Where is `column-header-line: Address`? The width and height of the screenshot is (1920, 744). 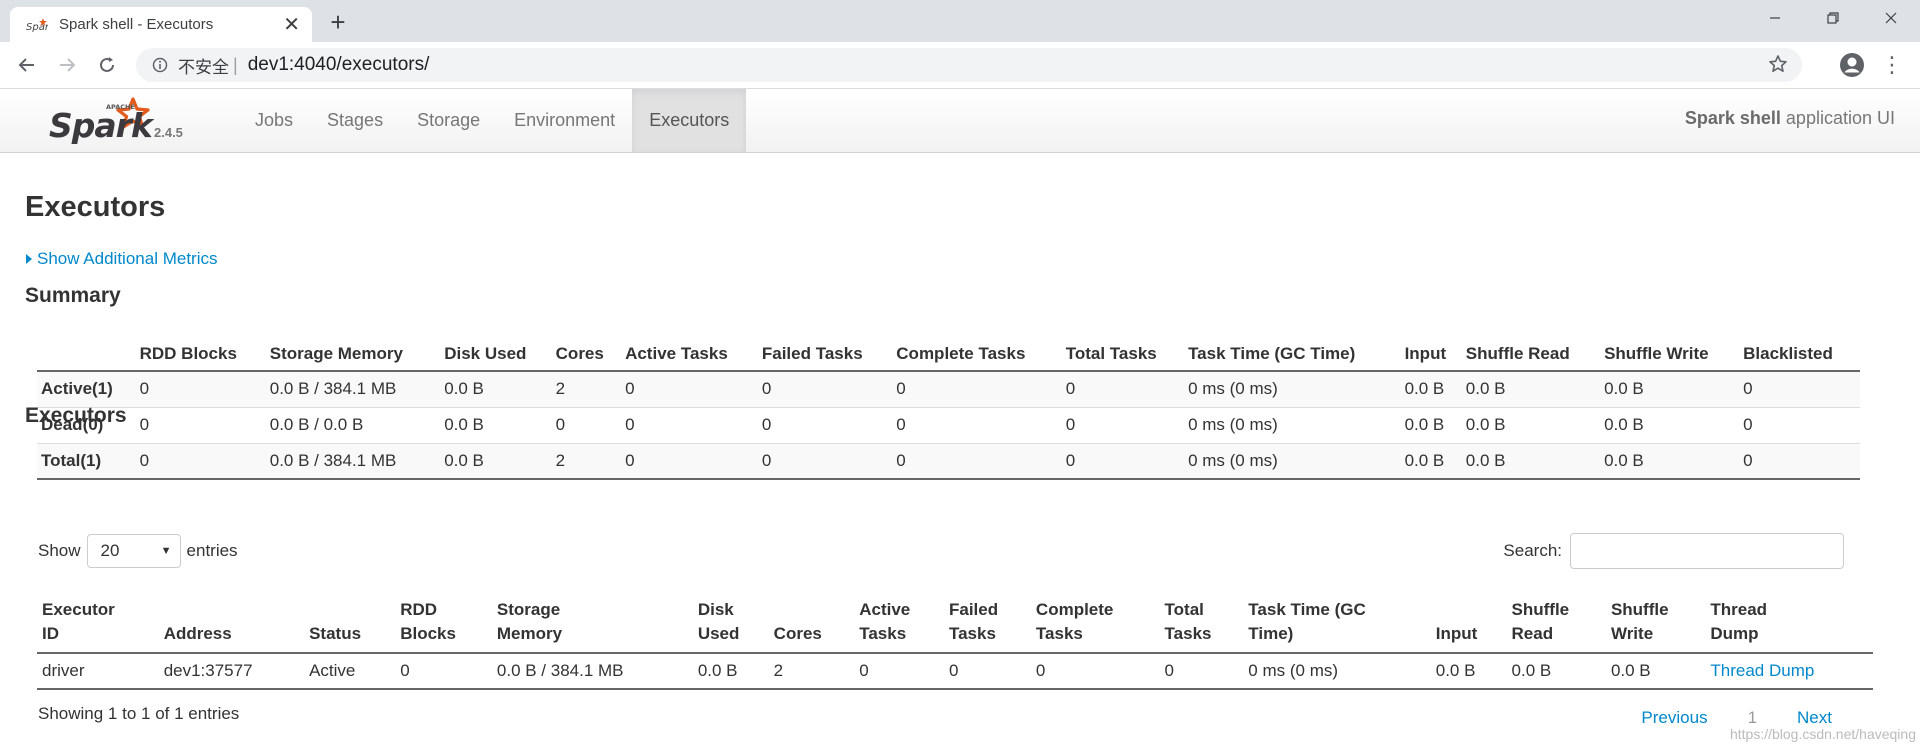
column-header-line: Address is located at coordinates (197, 633).